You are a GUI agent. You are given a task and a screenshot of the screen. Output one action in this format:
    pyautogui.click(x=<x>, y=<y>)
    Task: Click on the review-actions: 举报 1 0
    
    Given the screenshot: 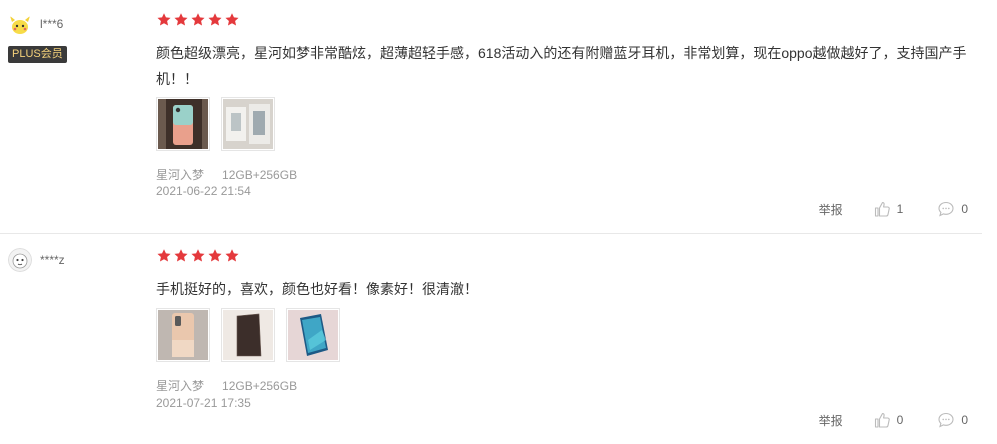 What is the action you would take?
    pyautogui.click(x=893, y=209)
    